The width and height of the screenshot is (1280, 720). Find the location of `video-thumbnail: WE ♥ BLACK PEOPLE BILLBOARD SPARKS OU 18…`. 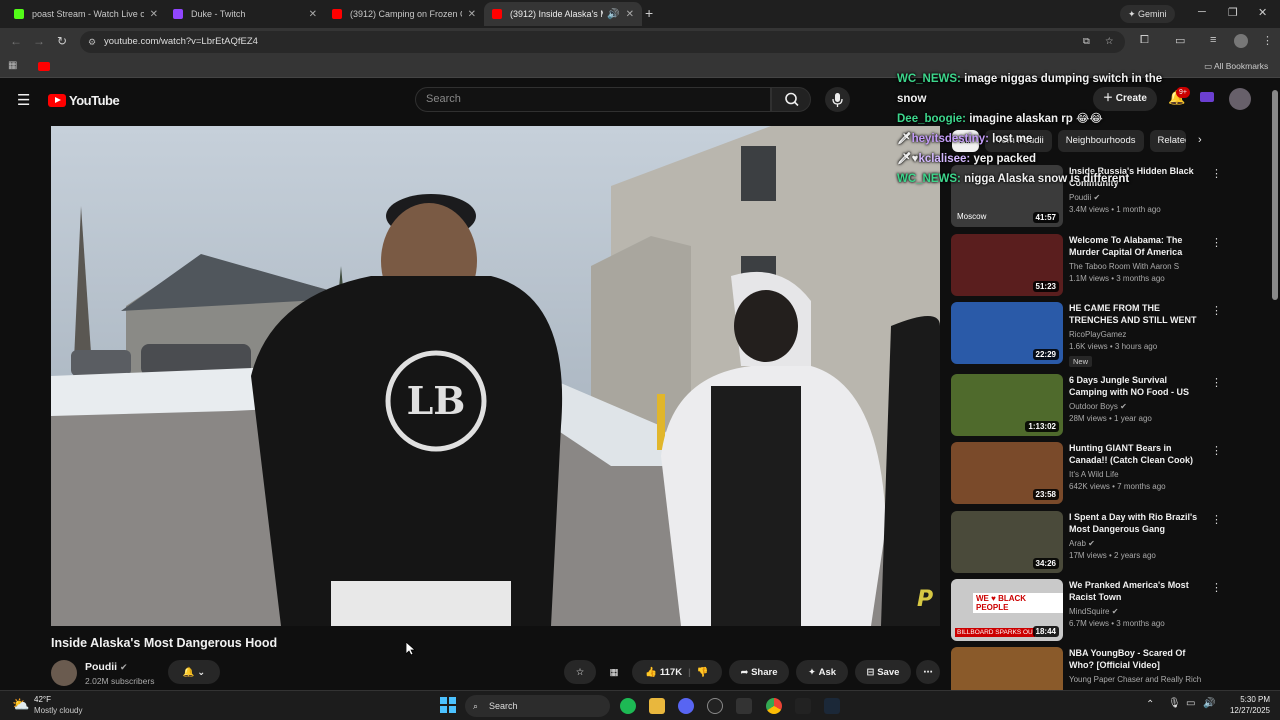

video-thumbnail: WE ♥ BLACK PEOPLE BILLBOARD SPARKS OU 18… is located at coordinates (1007, 610).